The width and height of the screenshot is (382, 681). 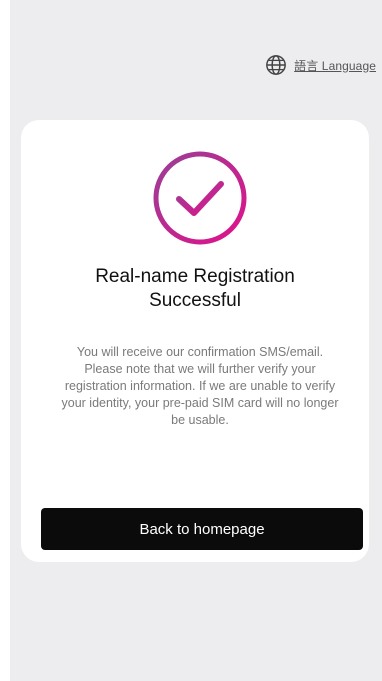 I want to click on message-line: be usable., so click(x=200, y=420).